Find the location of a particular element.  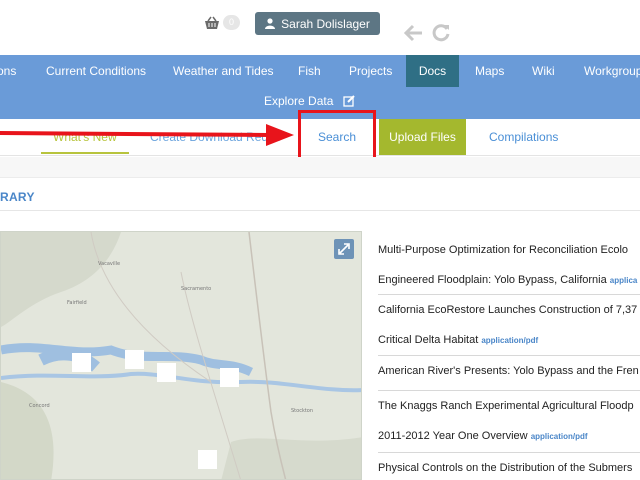

svg-text: Concord is located at coordinates (39, 406).